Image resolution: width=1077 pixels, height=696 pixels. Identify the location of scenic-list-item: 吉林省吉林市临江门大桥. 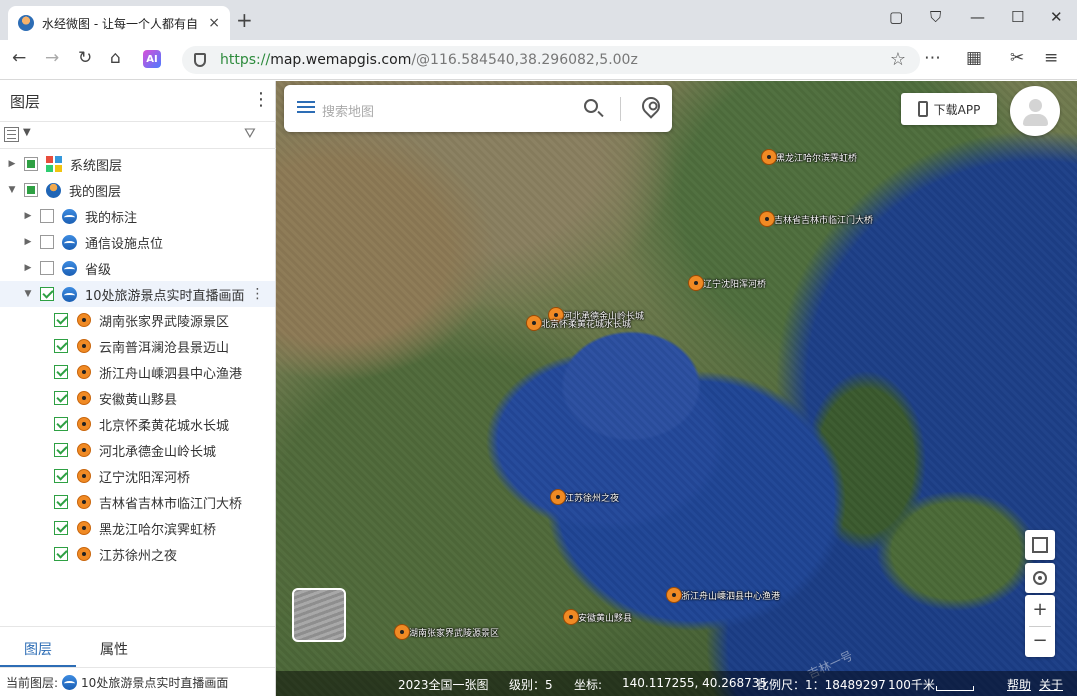
(137, 502).